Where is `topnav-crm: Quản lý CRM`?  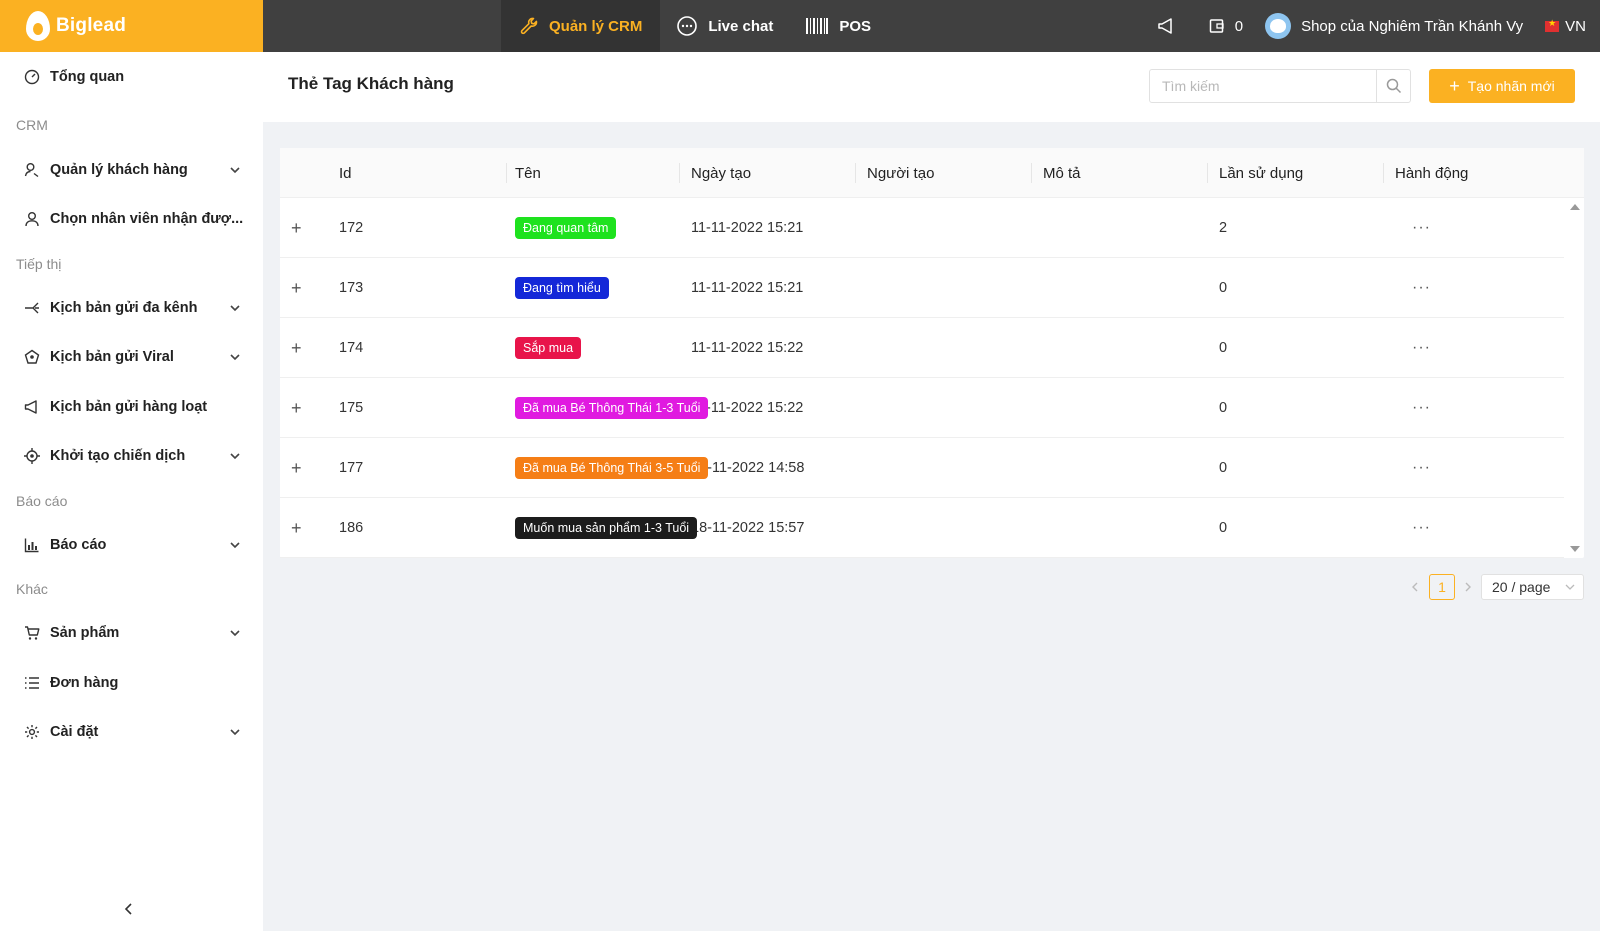
topnav-crm: Quản lý CRM is located at coordinates (581, 26).